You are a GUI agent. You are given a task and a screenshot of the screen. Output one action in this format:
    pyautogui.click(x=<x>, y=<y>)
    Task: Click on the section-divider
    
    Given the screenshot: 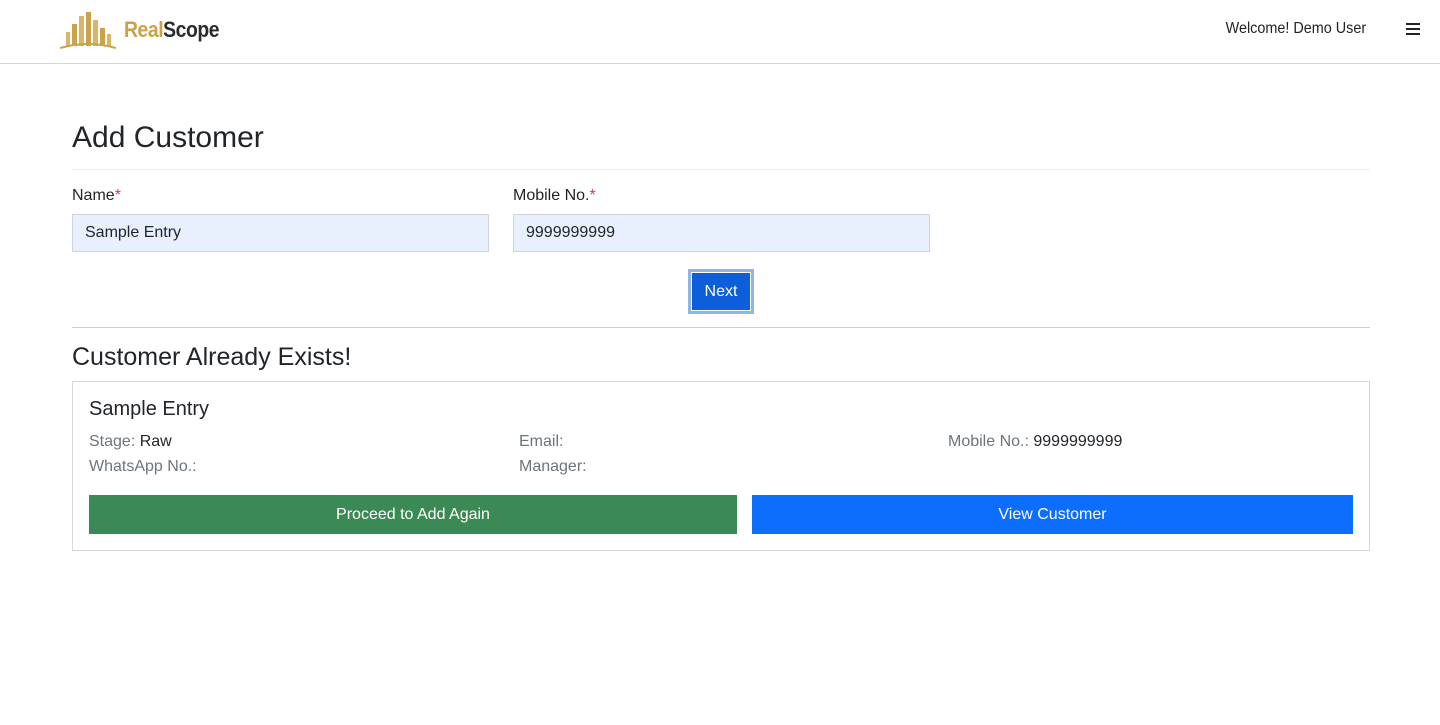 What is the action you would take?
    pyautogui.click(x=721, y=327)
    